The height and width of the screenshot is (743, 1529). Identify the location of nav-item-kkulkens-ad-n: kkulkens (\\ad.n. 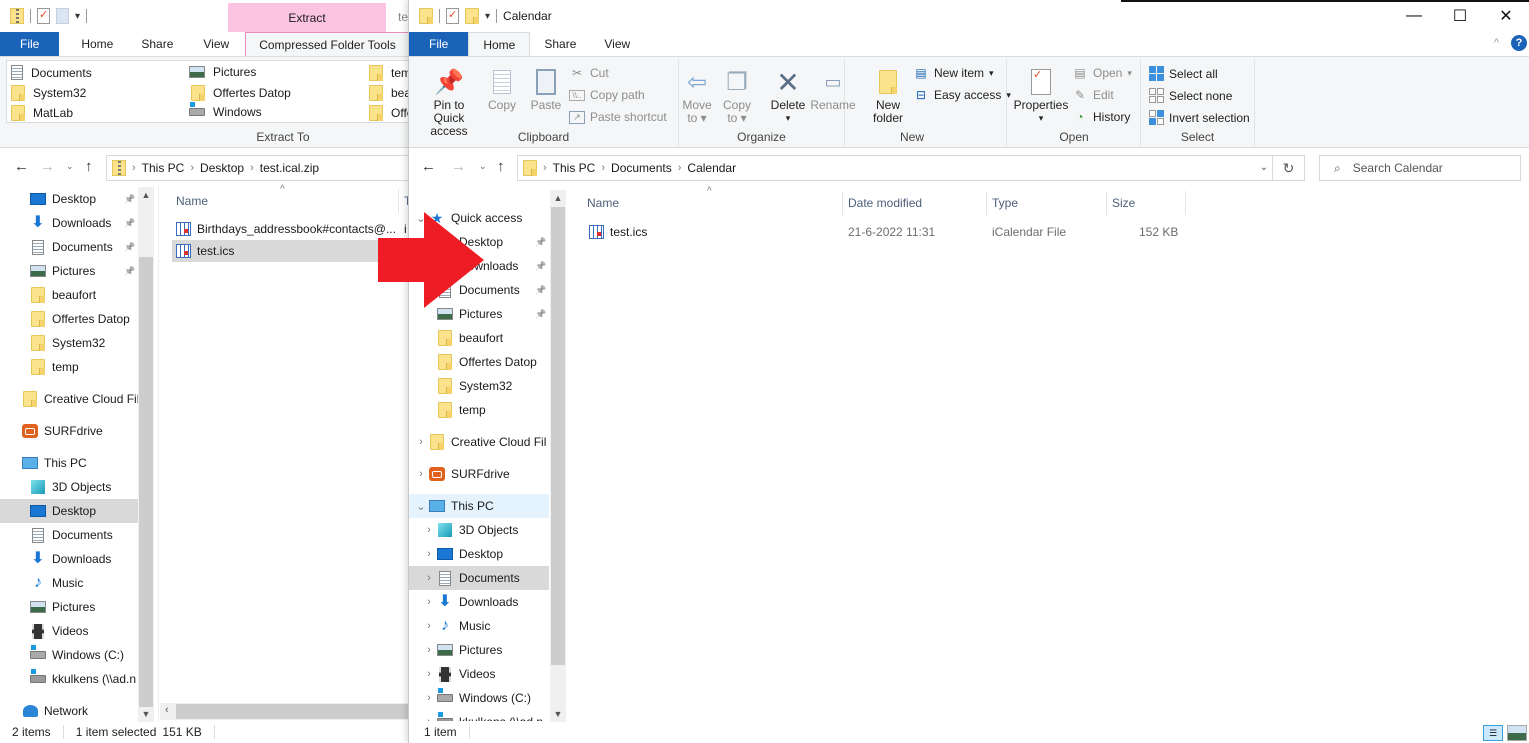
(69, 679).